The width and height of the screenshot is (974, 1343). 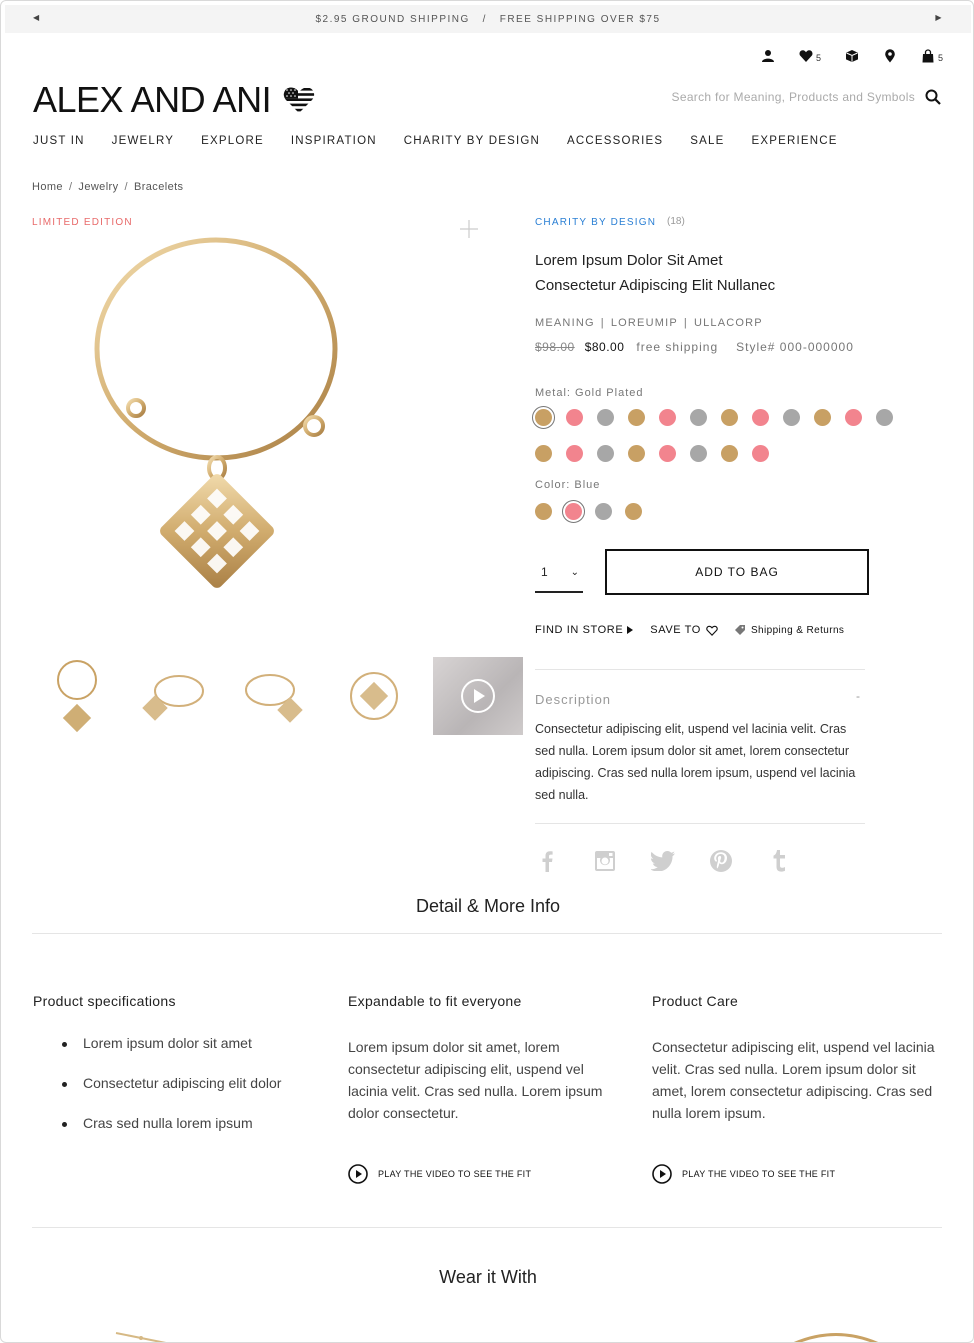 I want to click on limited-edition-badge: LIMITED EDITION, so click(x=82, y=222).